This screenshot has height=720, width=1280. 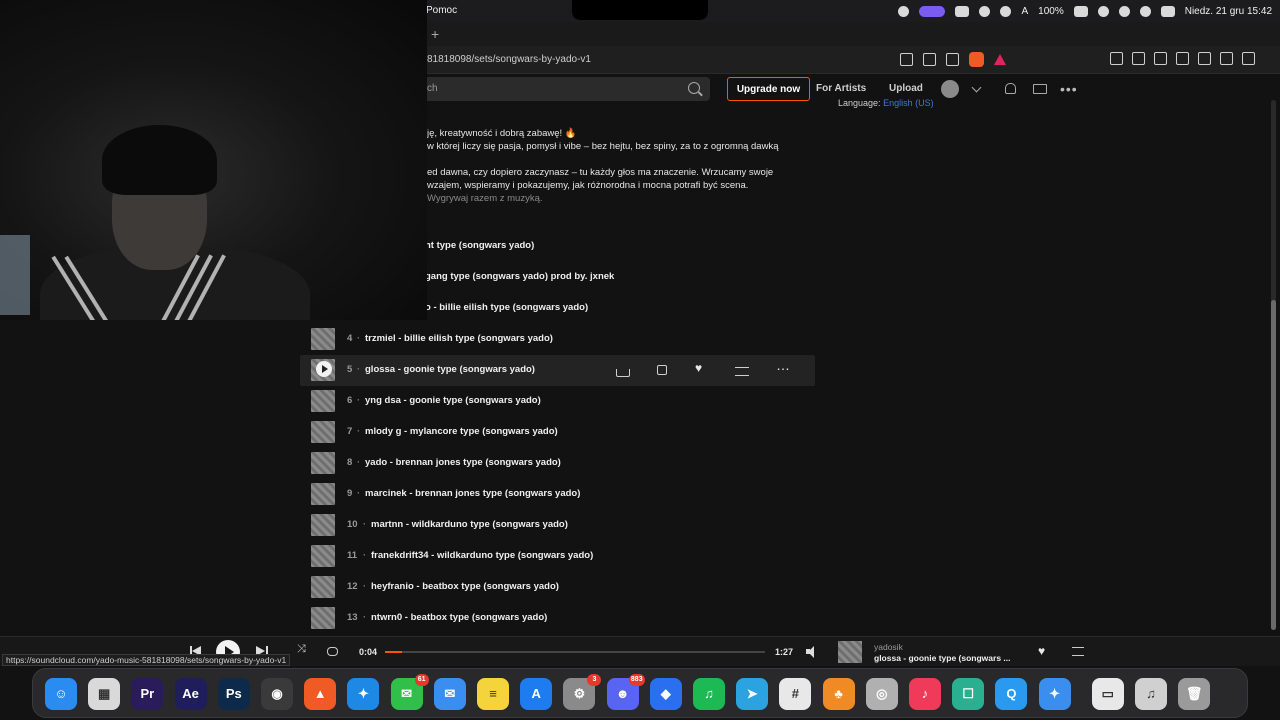 I want to click on brave-shields-icon, so click(x=976, y=59).